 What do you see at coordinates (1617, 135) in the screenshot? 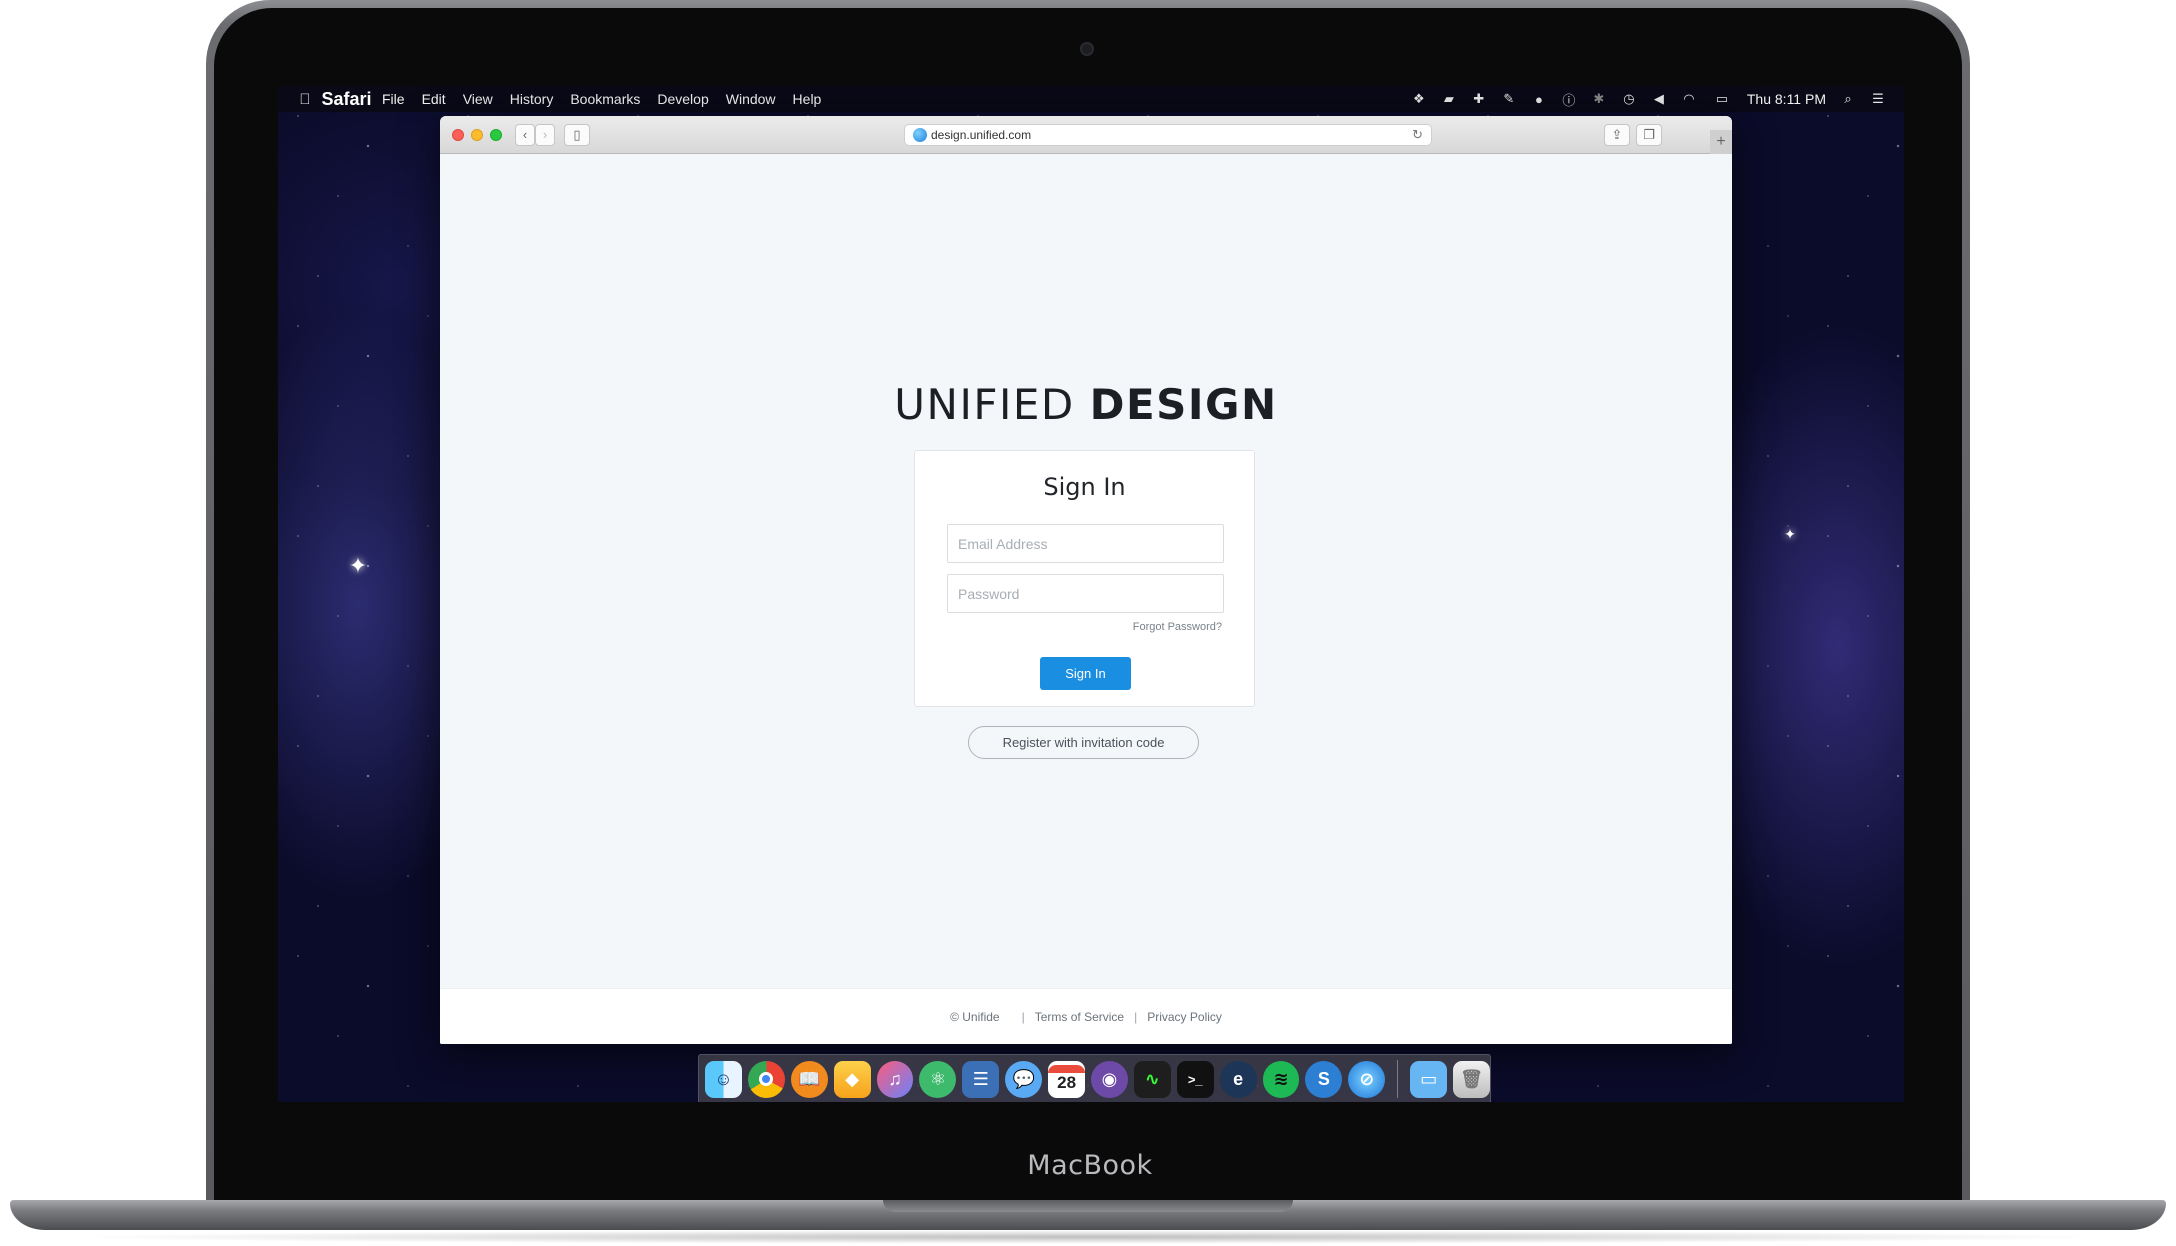
I see `share-icon: ⇪` at bounding box center [1617, 135].